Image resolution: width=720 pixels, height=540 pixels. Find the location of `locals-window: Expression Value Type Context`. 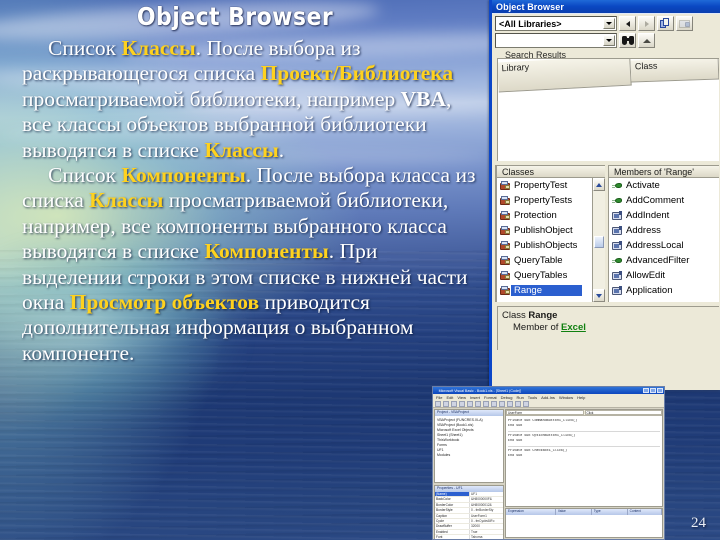

locals-window: Expression Value Type Context is located at coordinates (584, 523).